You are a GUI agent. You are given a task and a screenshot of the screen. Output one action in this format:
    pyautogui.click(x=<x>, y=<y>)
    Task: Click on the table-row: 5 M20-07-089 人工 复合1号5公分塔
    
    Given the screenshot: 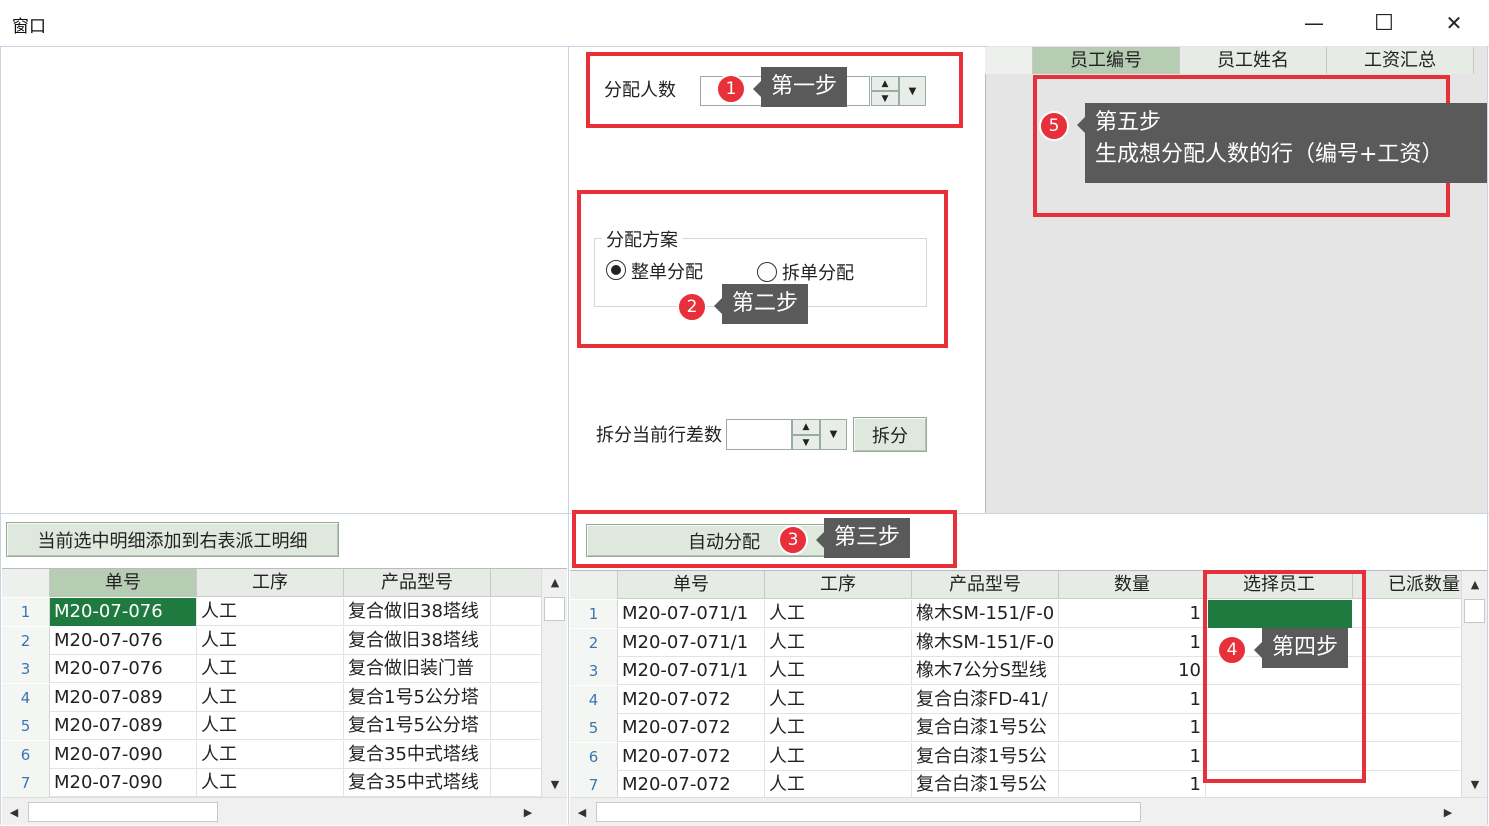 What is the action you would take?
    pyautogui.click(x=271, y=726)
    